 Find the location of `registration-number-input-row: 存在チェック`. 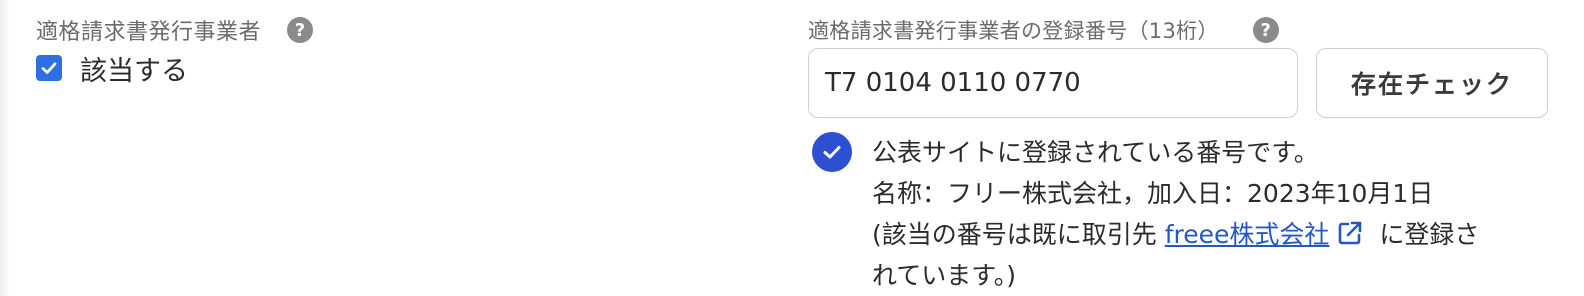

registration-number-input-row: 存在チェック is located at coordinates (1188, 83).